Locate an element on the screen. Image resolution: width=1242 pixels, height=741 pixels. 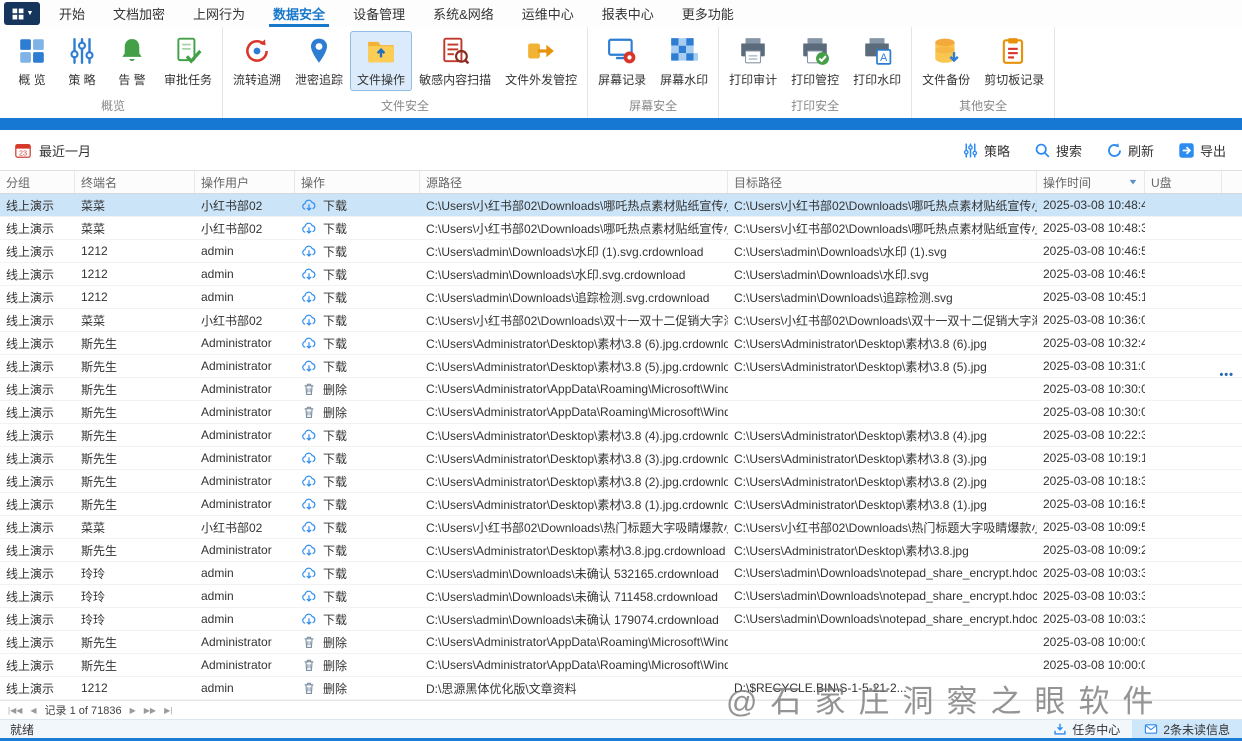
filter-action-label: 搜索 is located at coordinates (1068, 151).